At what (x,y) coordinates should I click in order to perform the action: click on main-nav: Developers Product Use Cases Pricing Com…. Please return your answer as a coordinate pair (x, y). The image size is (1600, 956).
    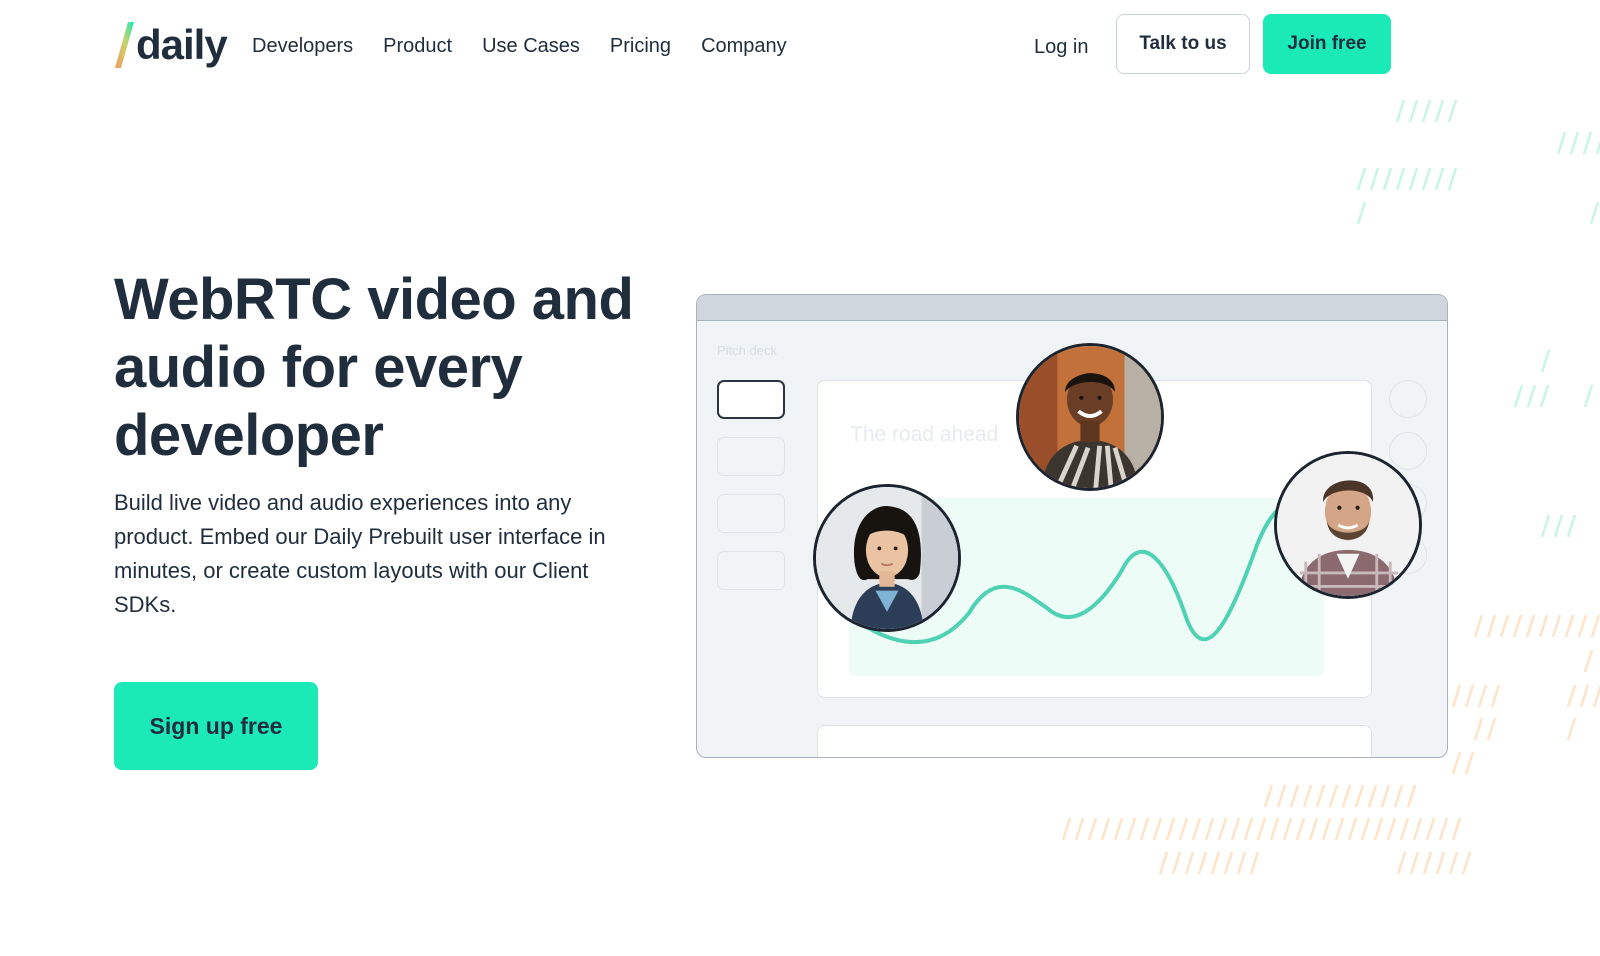
    Looking at the image, I should click on (534, 46).